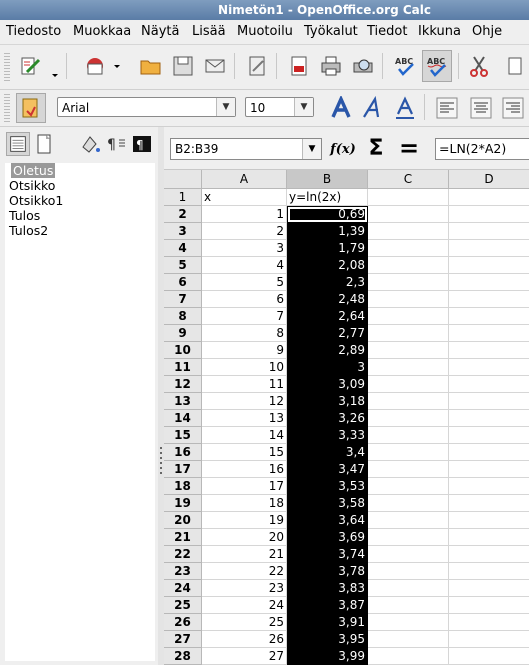  I want to click on cell-a8: 7, so click(244, 316).